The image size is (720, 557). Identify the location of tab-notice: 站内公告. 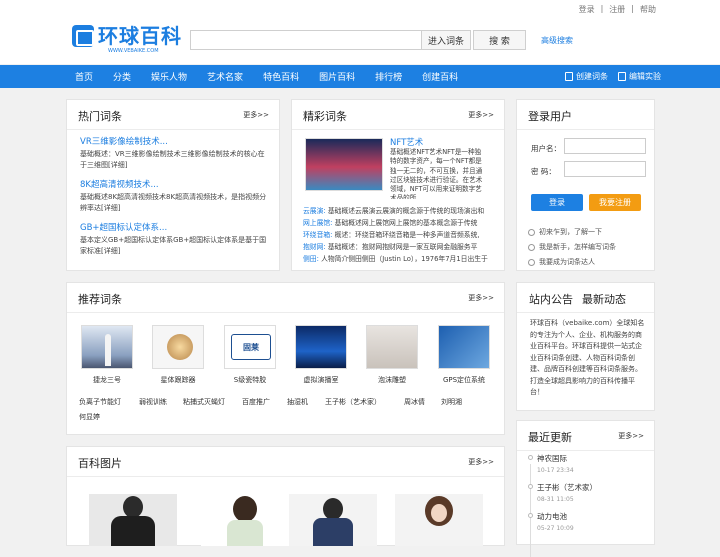
(551, 299).